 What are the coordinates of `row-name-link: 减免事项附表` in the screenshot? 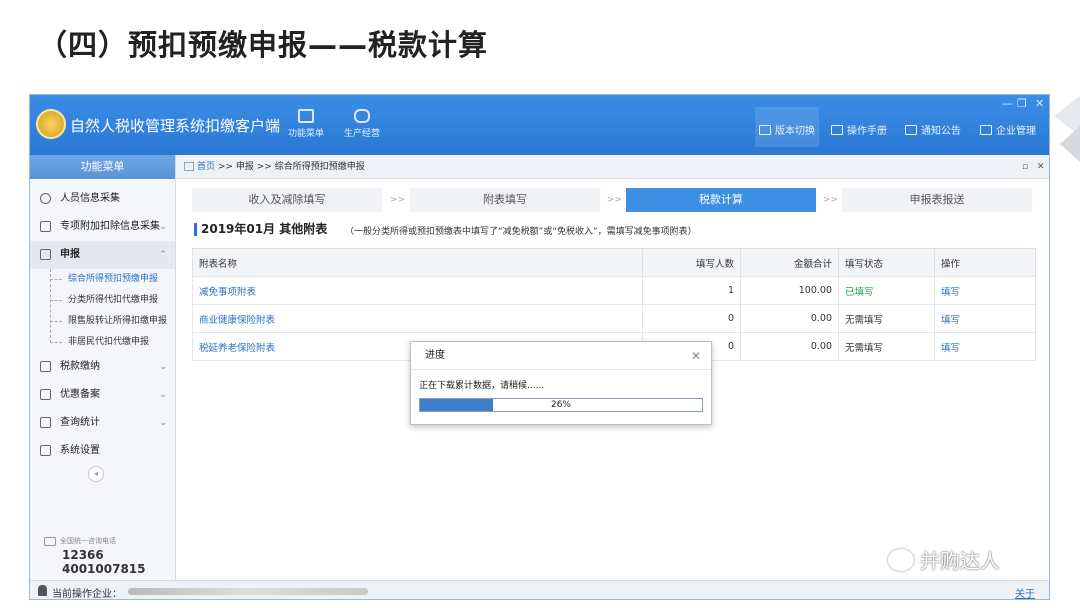 It's located at (417, 290).